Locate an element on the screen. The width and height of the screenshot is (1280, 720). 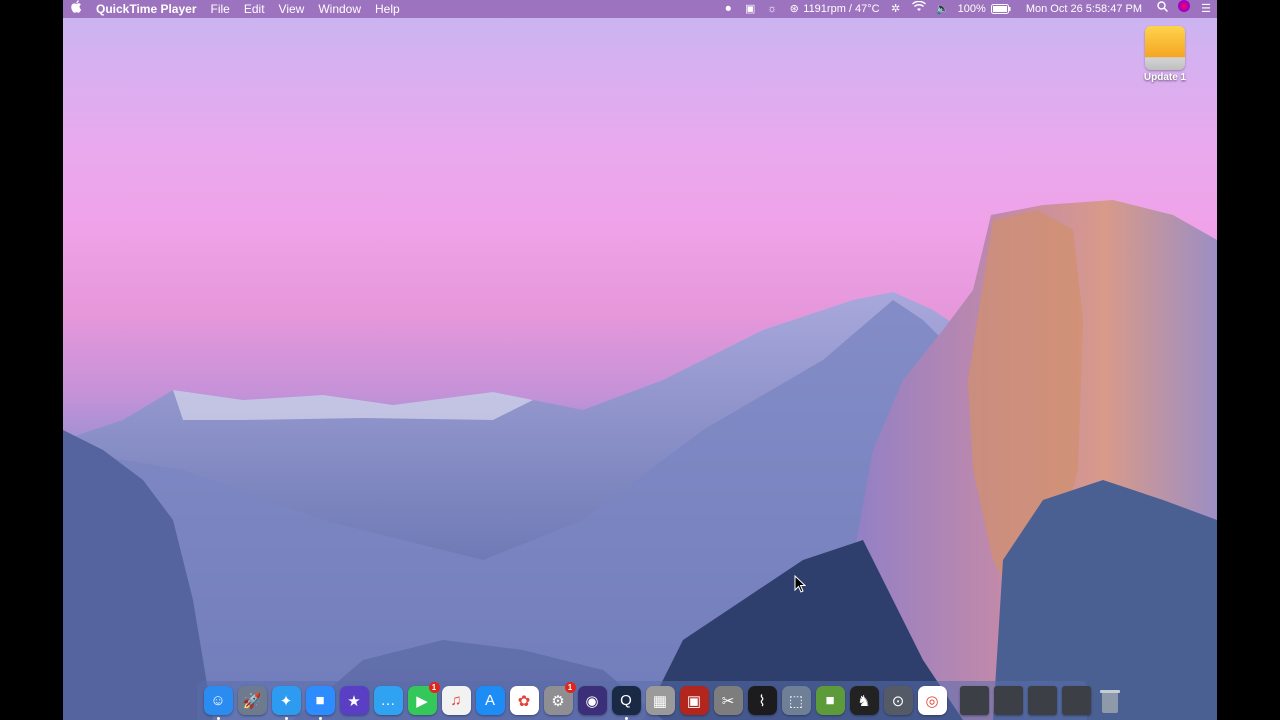
dock-calculator-icon: ▦ is located at coordinates (660, 700).